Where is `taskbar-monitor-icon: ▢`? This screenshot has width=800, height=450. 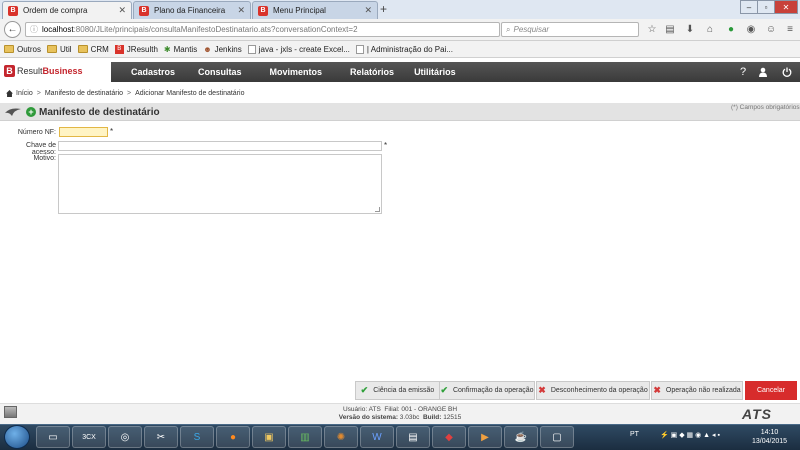
taskbar-monitor-icon: ▢ is located at coordinates (557, 437).